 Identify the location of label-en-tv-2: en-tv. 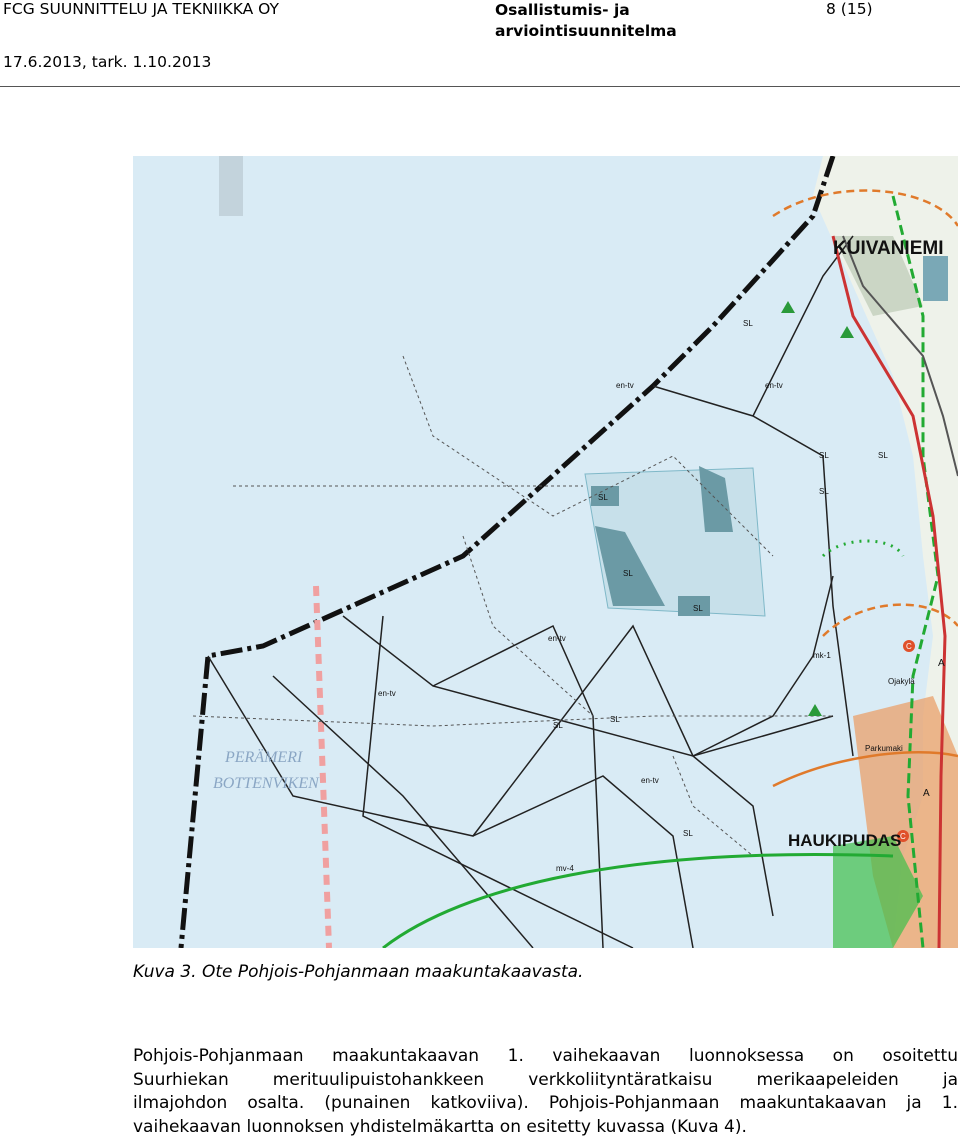
(774, 385).